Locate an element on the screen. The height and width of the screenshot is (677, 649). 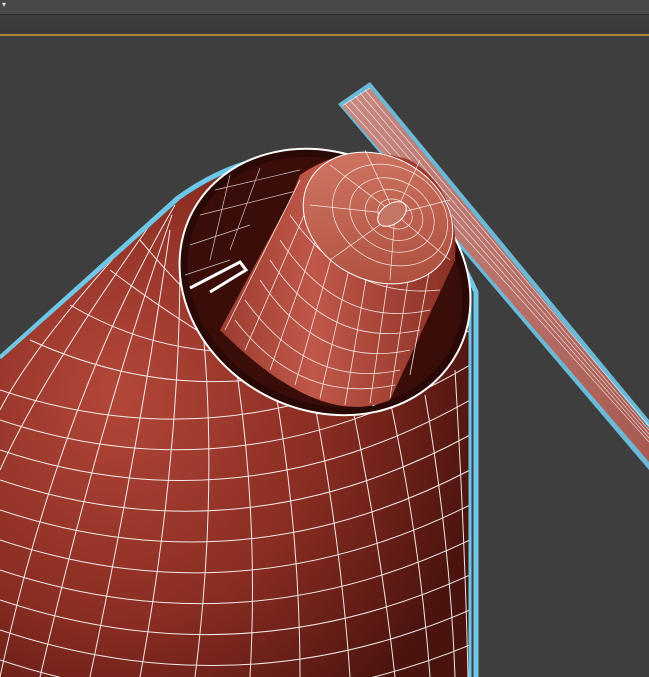
toolbar-divider is located at coordinates (324, 14).